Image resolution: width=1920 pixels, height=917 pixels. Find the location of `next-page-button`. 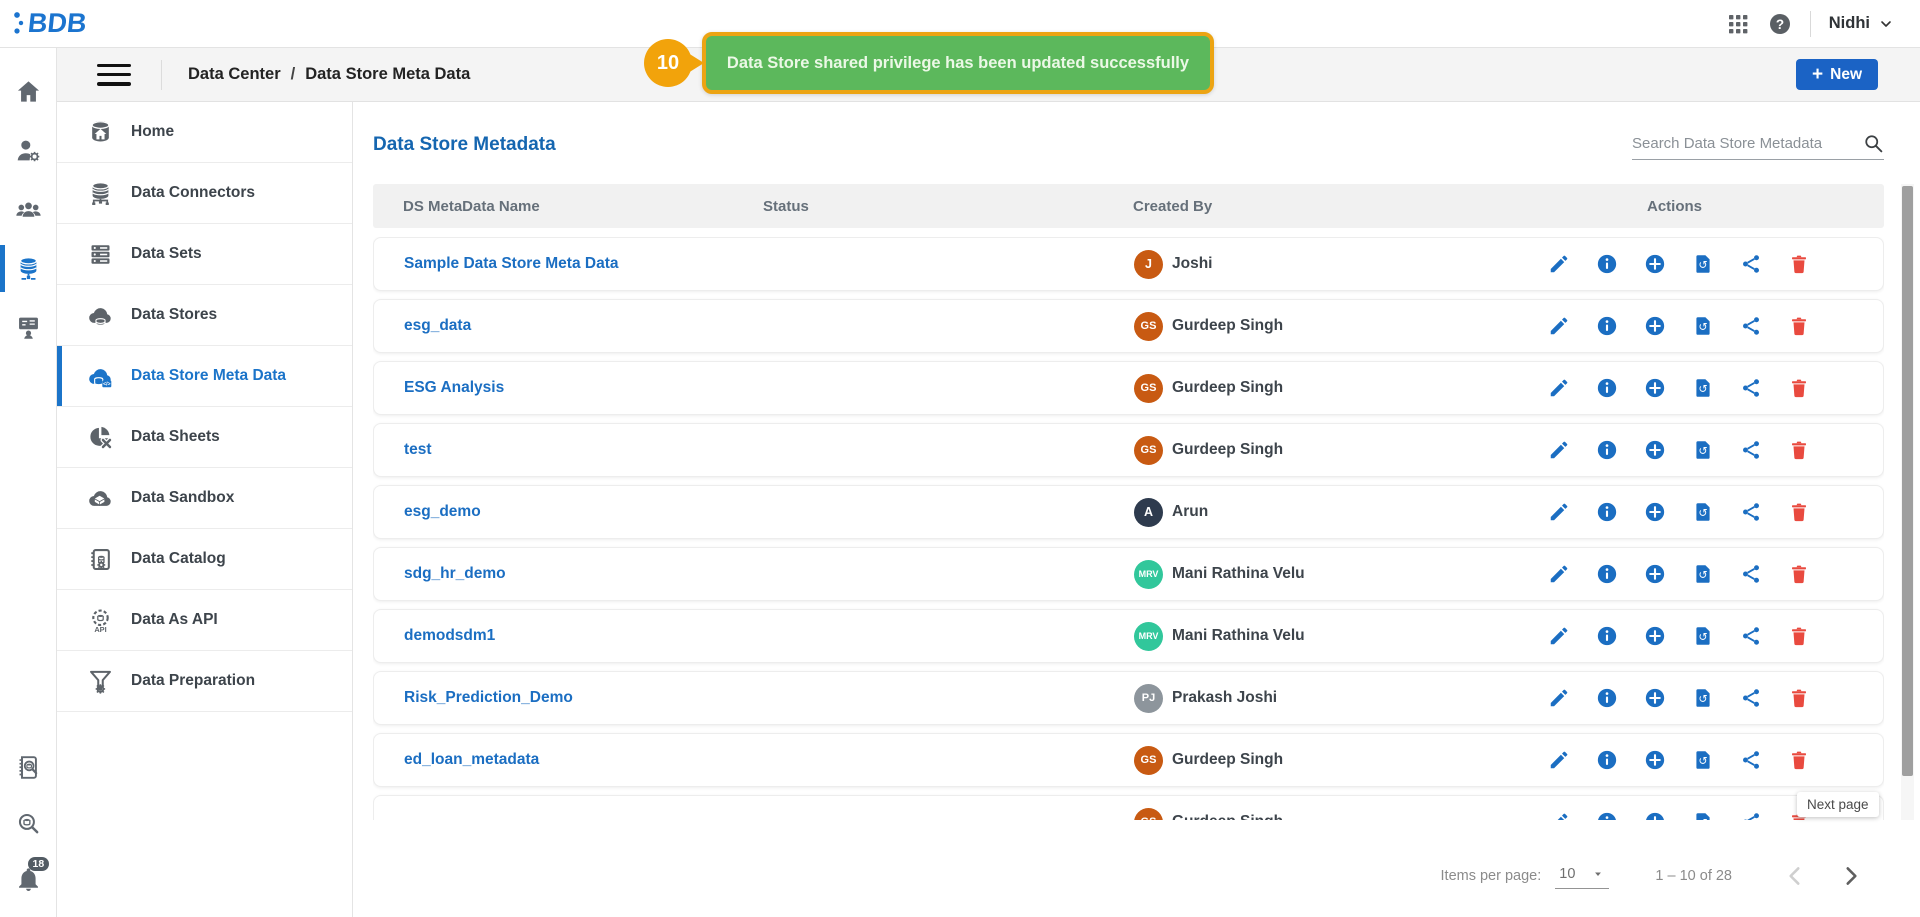

next-page-button is located at coordinates (1851, 876).